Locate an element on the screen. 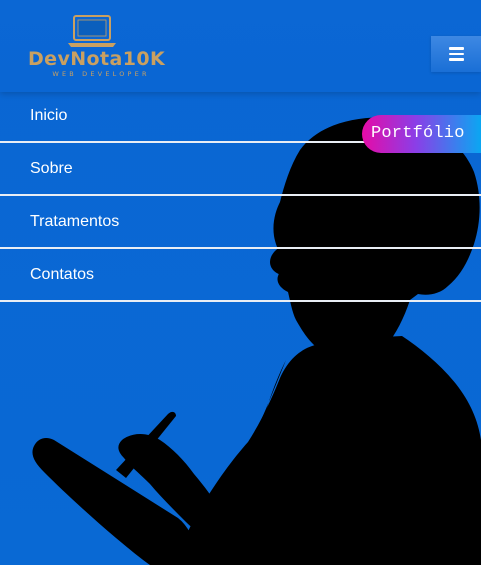 The width and height of the screenshot is (481, 565). menu-toggle-button is located at coordinates (456, 54).